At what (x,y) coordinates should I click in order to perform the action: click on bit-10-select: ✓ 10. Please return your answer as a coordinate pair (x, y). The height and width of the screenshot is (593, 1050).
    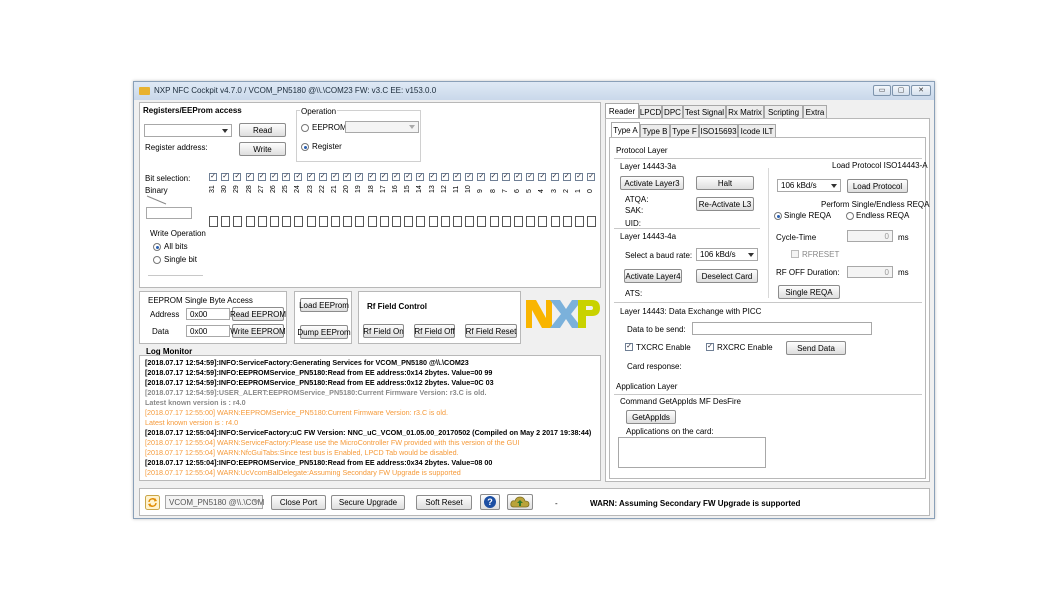
    Looking at the image, I should click on (469, 185).